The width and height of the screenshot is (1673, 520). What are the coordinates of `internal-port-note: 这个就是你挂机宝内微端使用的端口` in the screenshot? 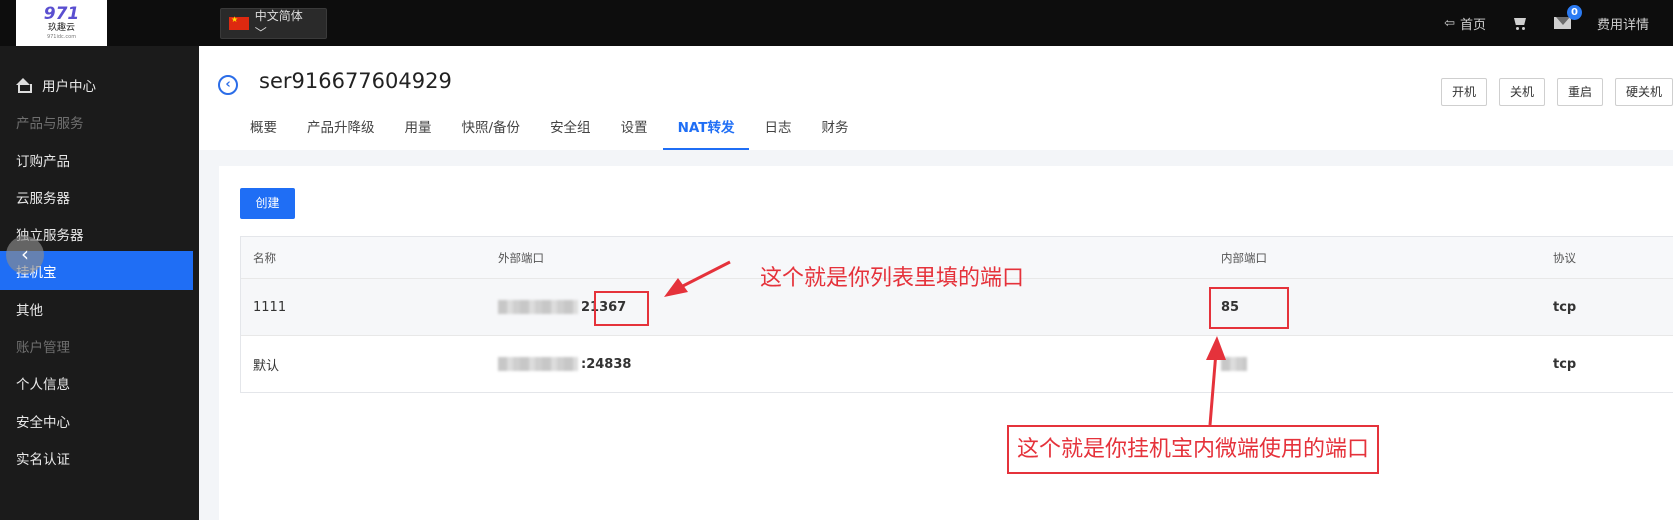 It's located at (1193, 449).